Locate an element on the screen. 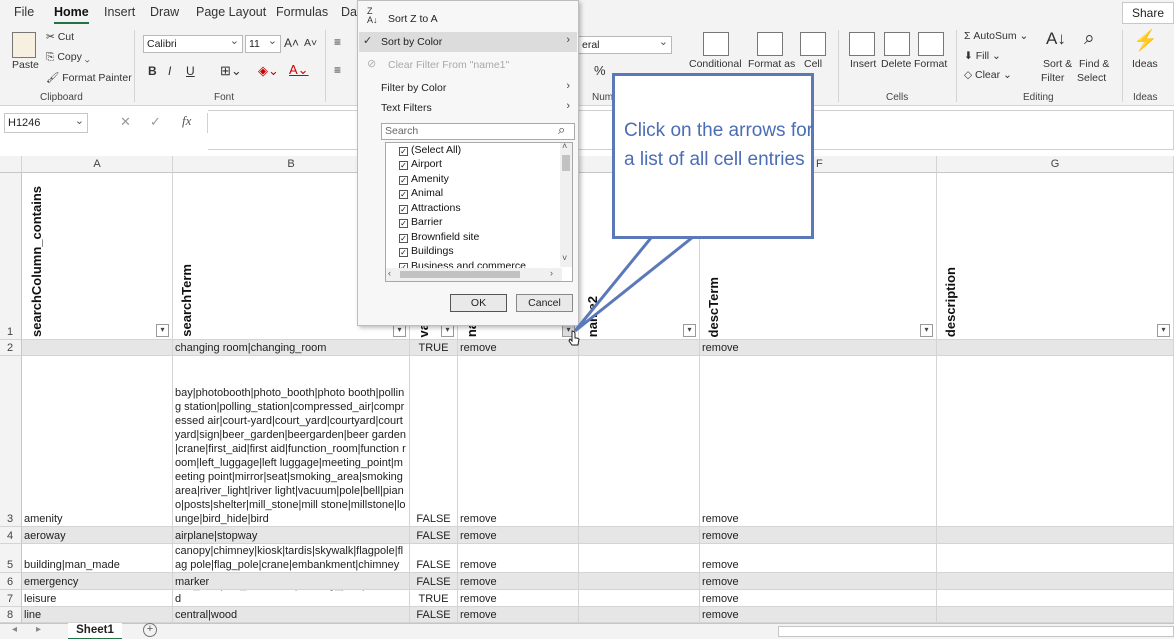 The height and width of the screenshot is (639, 1174). row-header: 5 is located at coordinates (11, 558).